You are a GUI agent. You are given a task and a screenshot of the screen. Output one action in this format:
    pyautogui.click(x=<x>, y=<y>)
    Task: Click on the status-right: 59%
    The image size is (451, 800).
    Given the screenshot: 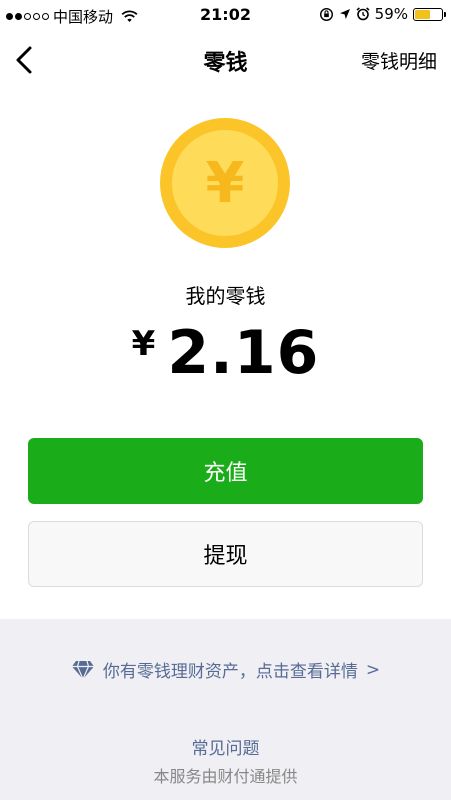 What is the action you would take?
    pyautogui.click(x=382, y=14)
    